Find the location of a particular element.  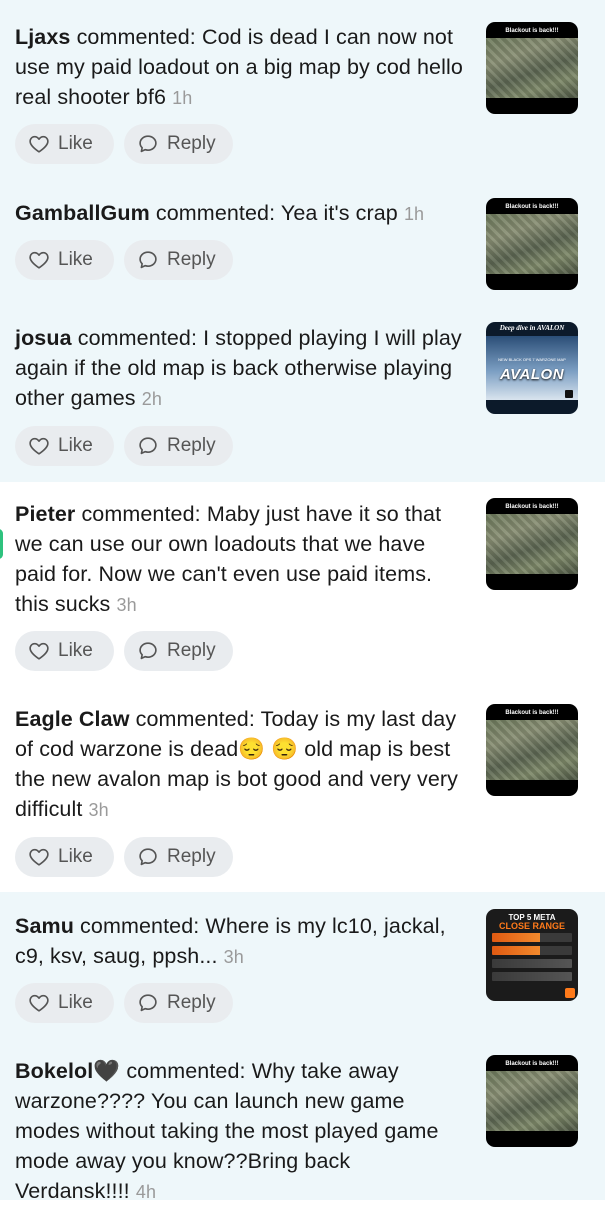

thumbnail-weapon-list is located at coordinates (532, 959).